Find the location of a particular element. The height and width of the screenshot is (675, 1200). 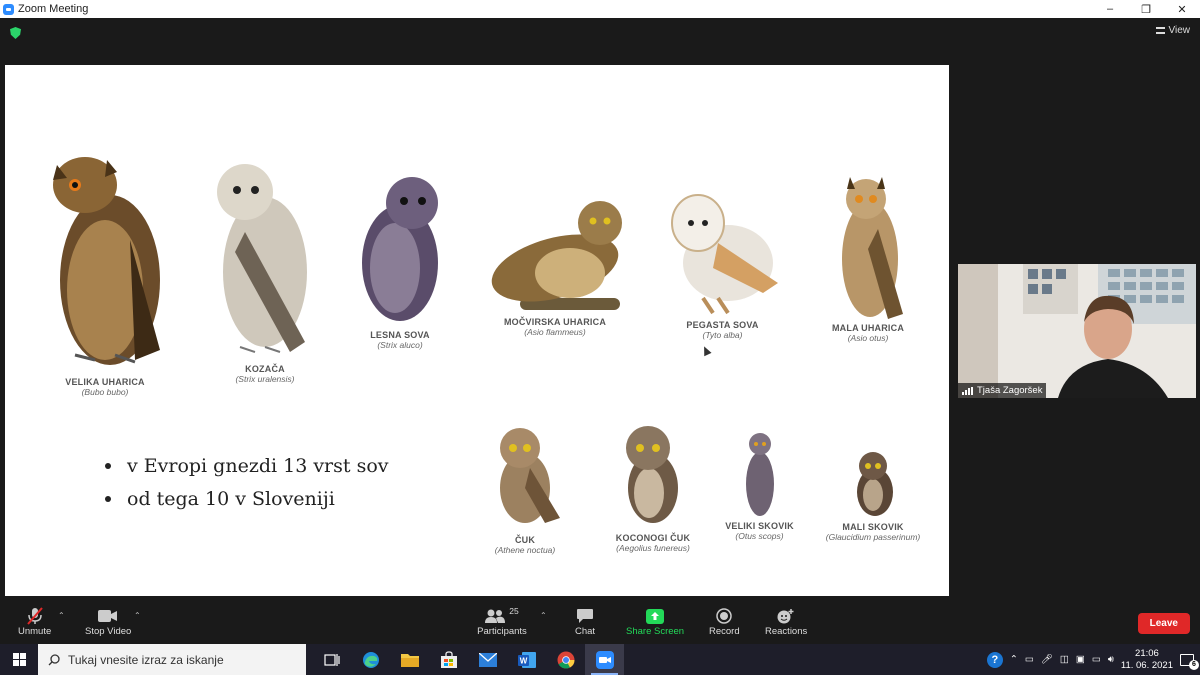

leave-meeting-button: Leave is located at coordinates (1163, 623).